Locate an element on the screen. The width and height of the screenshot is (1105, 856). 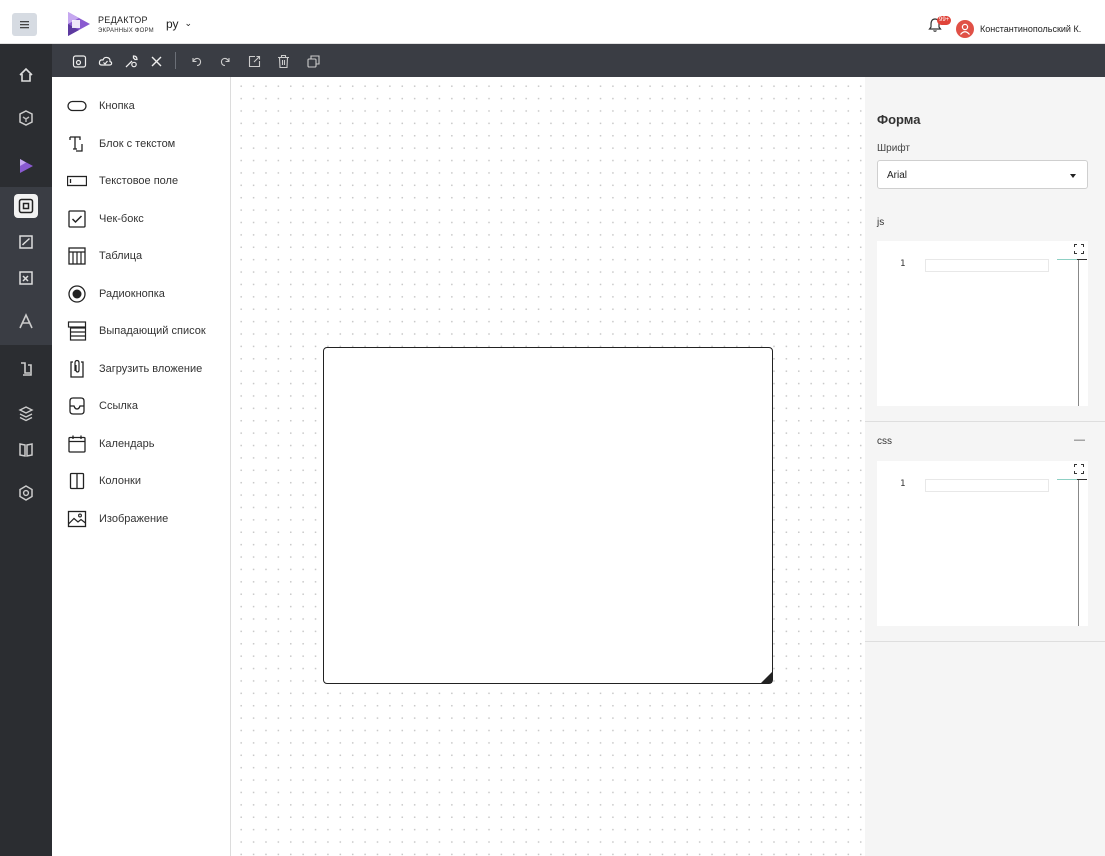
notification-badge: 99+ is located at coordinates (944, 20).